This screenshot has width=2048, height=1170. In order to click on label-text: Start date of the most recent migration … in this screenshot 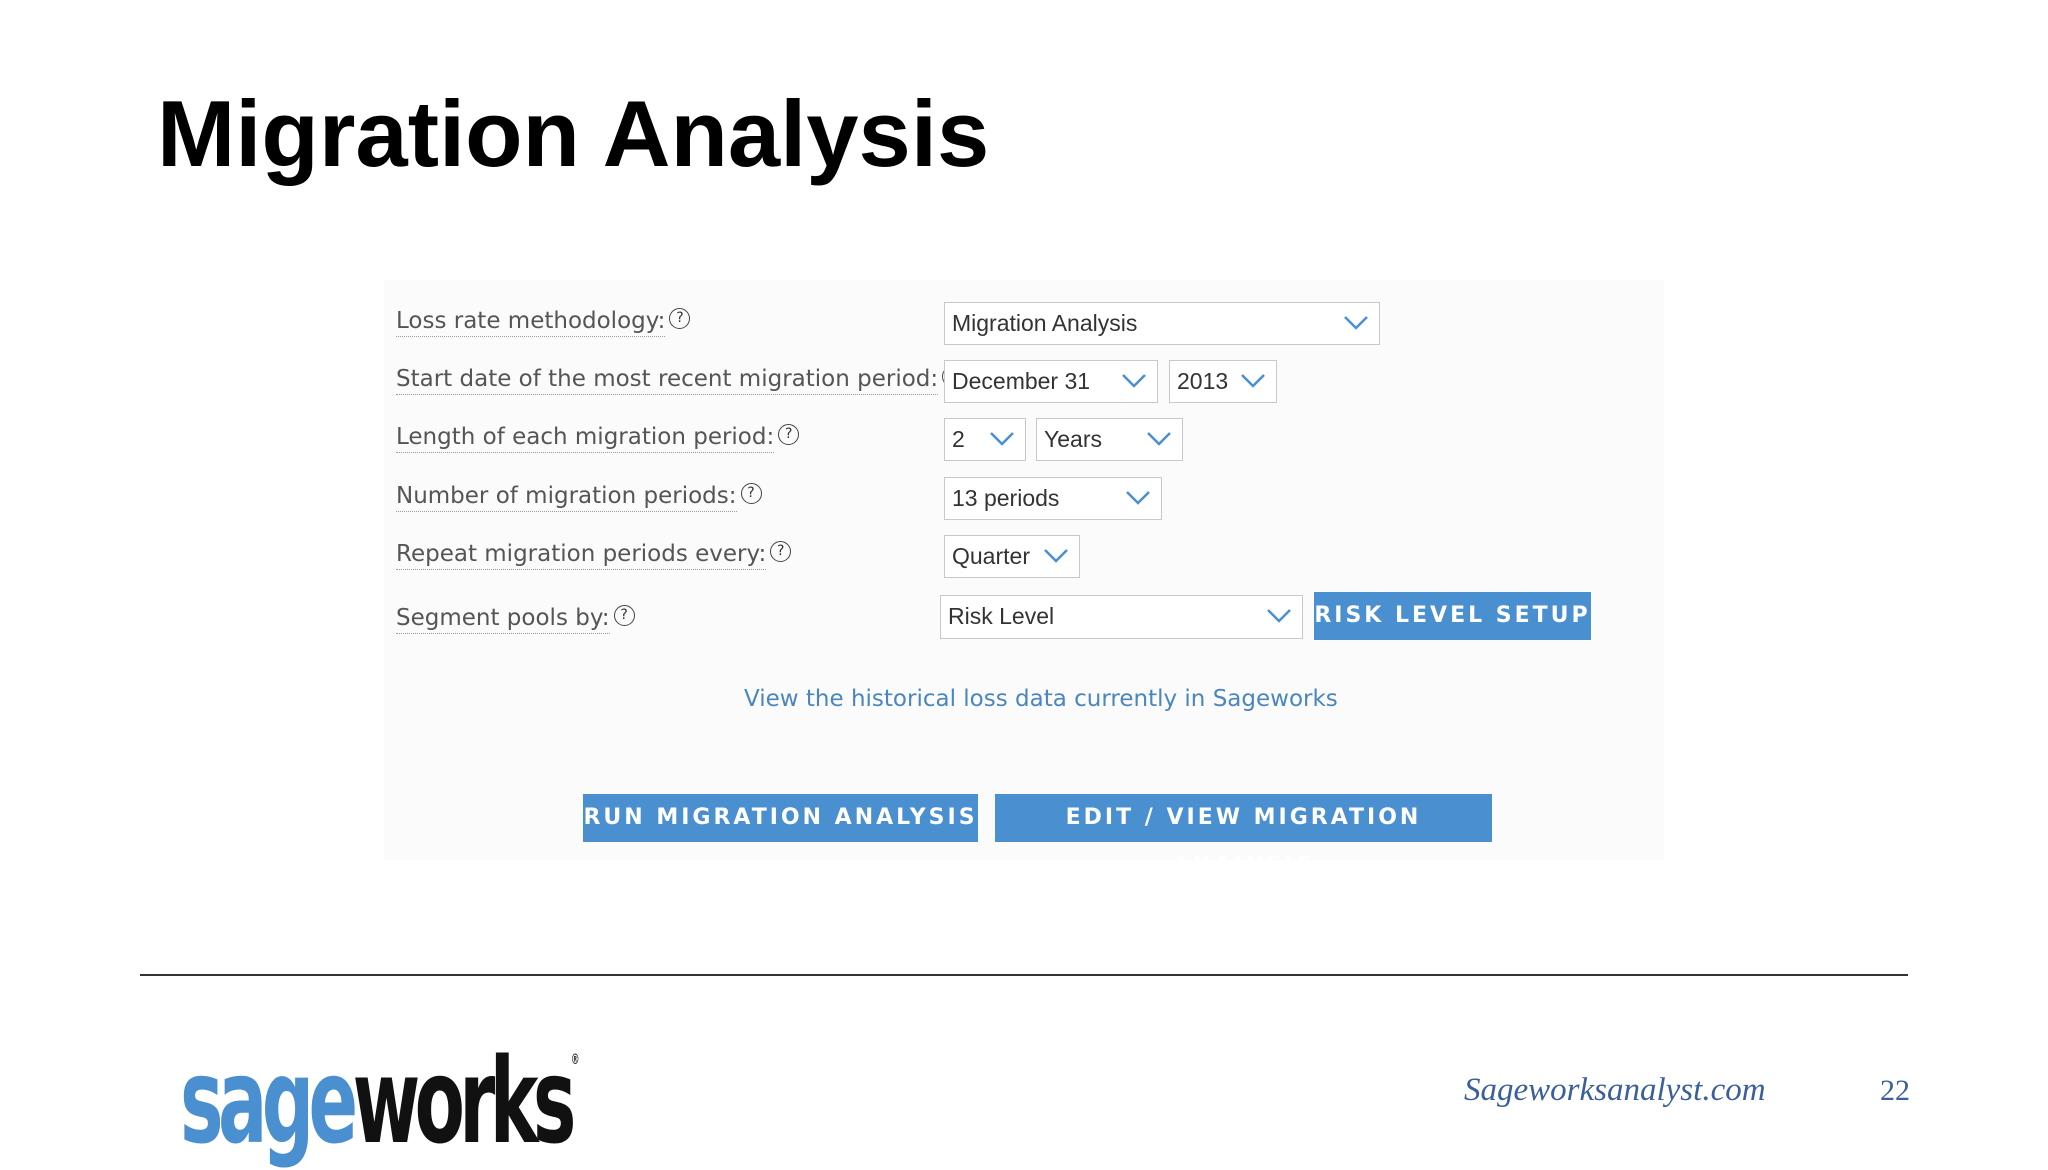, I will do `click(667, 380)`.